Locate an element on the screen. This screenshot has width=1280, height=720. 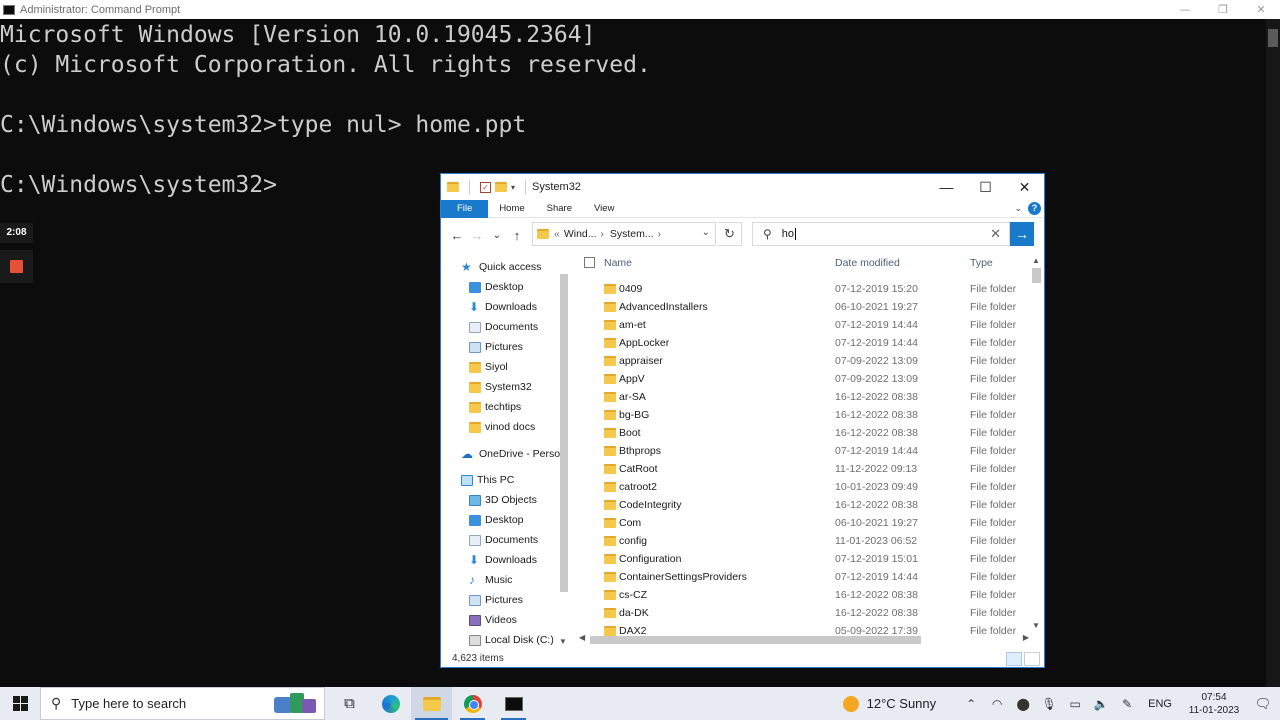
file-row: CatRoot 11-12-2022 09:13 File folder is located at coordinates (804, 469).